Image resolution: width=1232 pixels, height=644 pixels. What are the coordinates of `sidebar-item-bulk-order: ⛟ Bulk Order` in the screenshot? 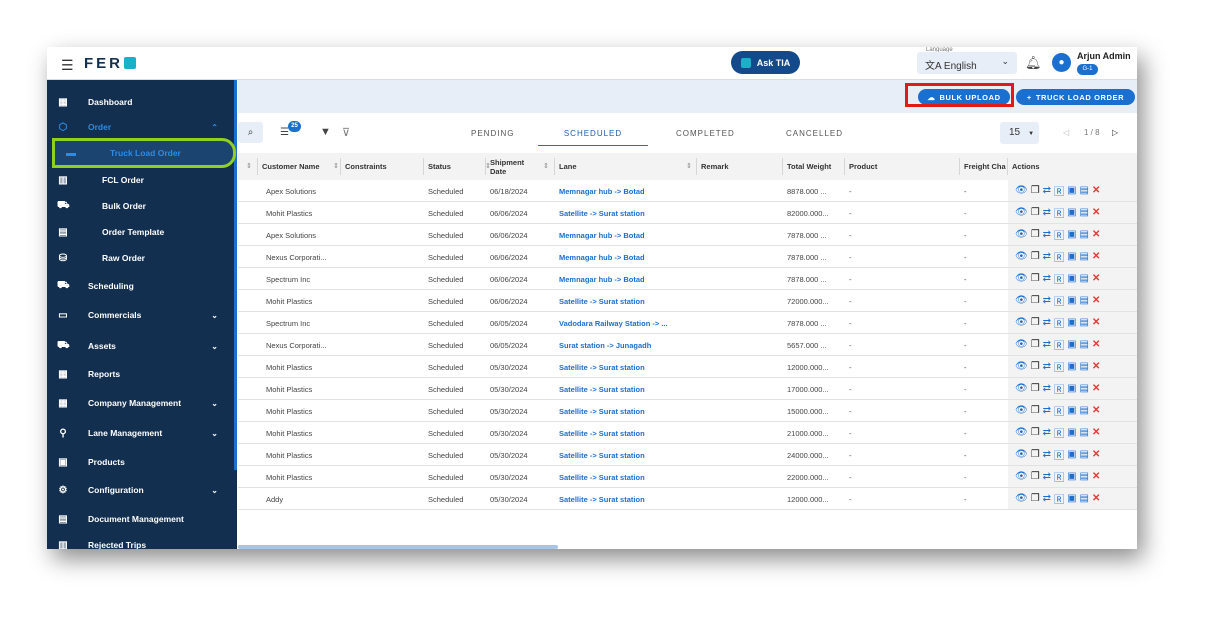 It's located at (140, 206).